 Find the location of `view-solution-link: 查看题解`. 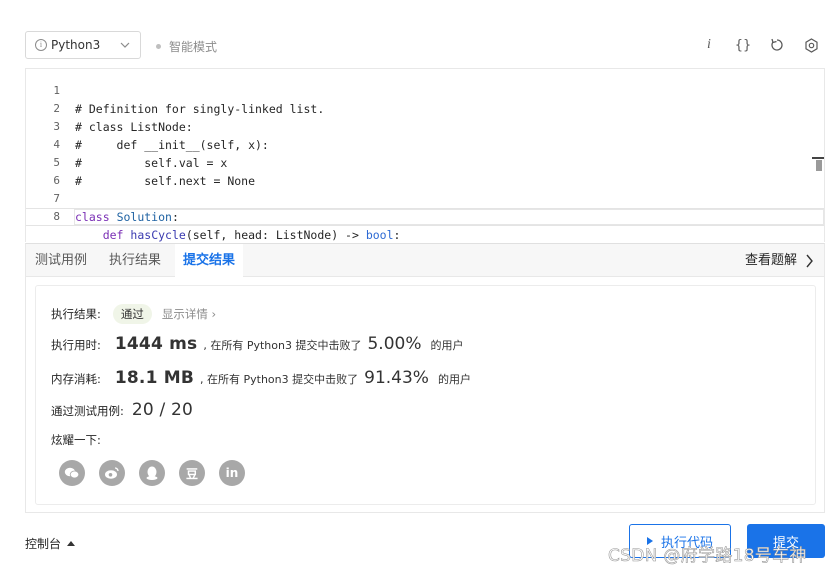

view-solution-link: 查看题解 is located at coordinates (779, 260).